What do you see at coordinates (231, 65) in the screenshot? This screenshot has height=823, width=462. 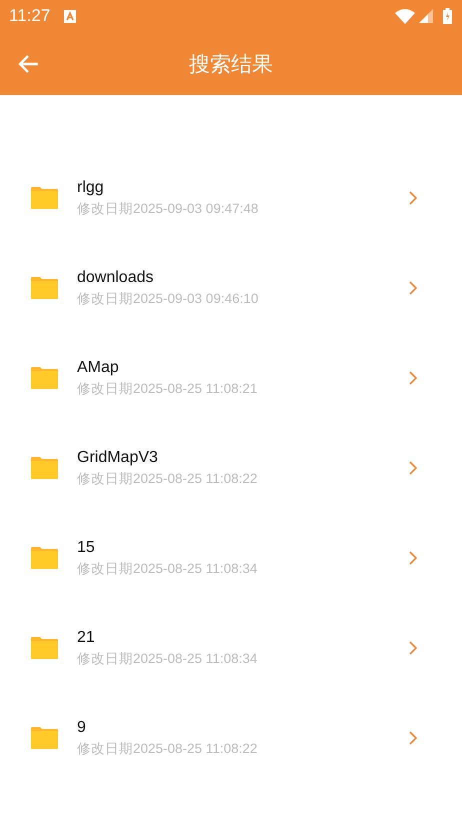 I see `page-title: 搜索结果` at bounding box center [231, 65].